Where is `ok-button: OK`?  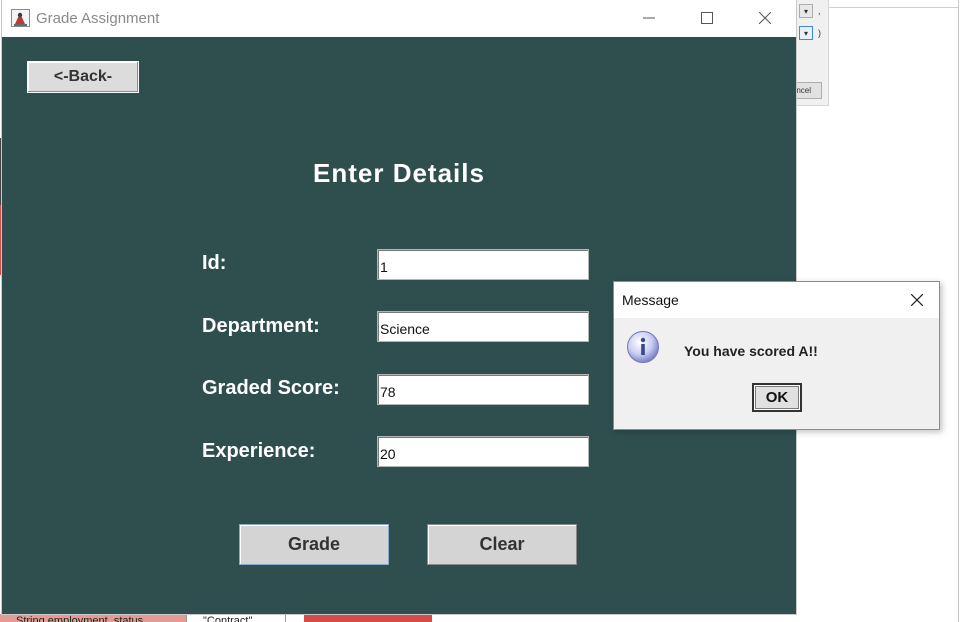 ok-button: OK is located at coordinates (777, 397).